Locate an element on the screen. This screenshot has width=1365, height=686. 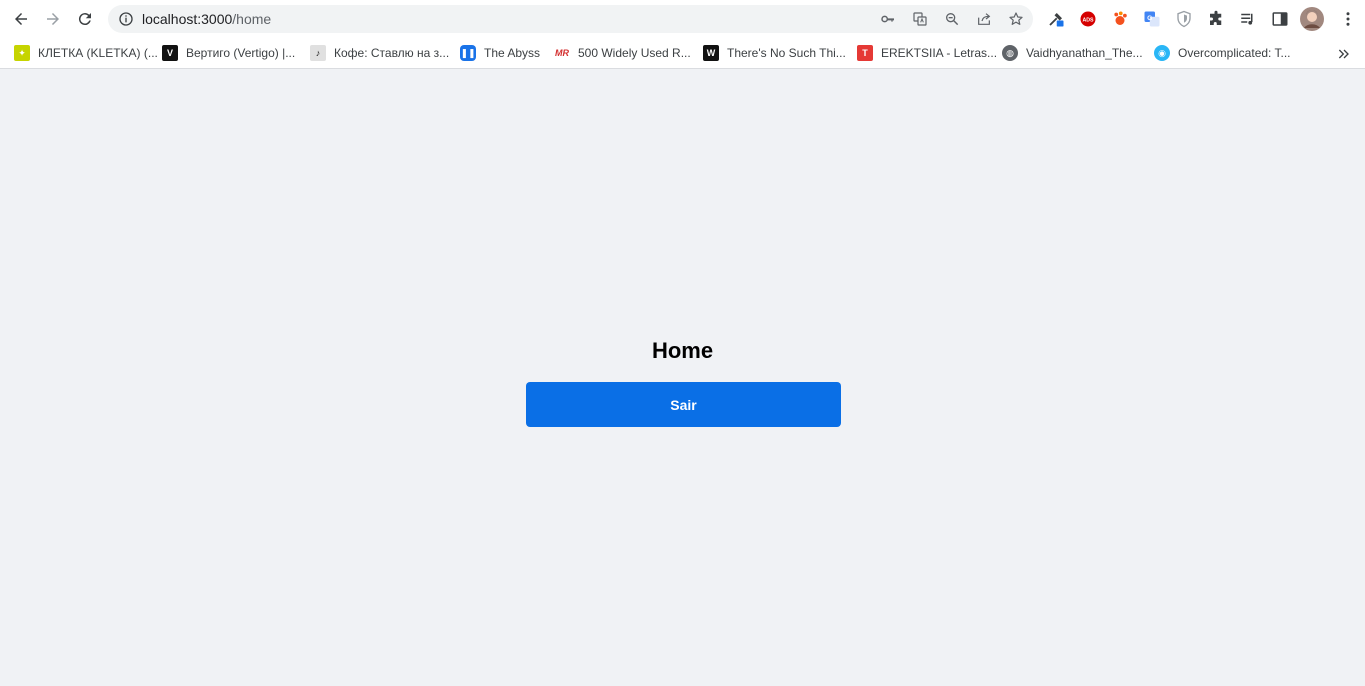
page-title: Home is located at coordinates (682, 350).